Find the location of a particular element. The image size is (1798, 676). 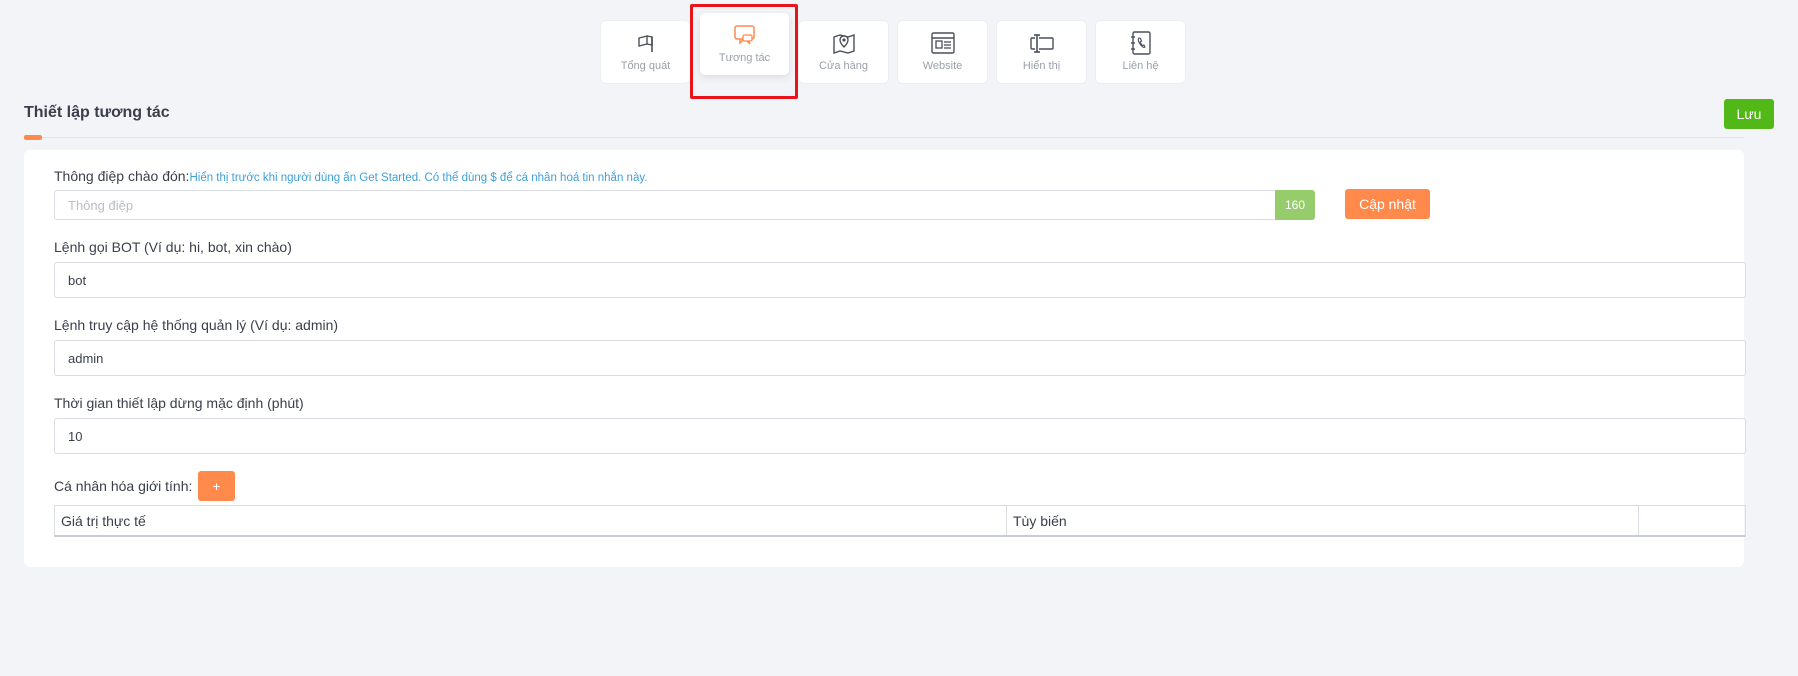

column-header-custom: Tùy biến is located at coordinates (1323, 520).